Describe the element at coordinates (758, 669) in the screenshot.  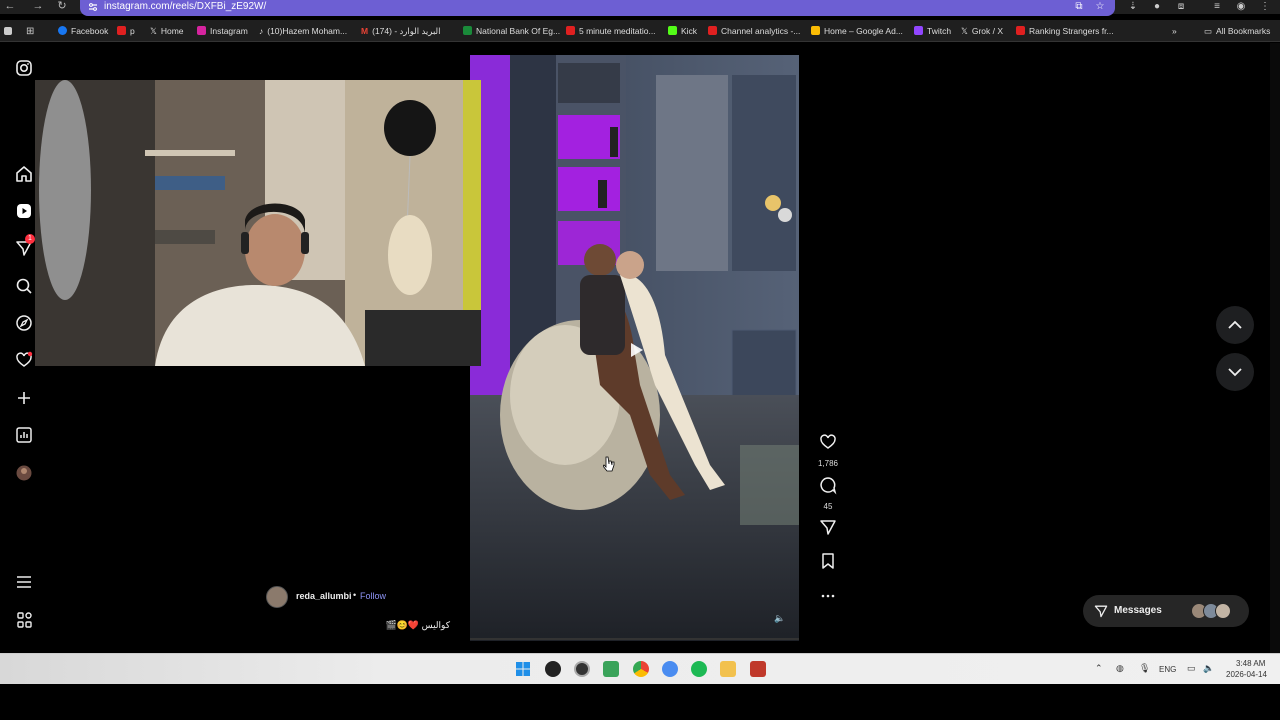
I see `app-red-icon` at that location.